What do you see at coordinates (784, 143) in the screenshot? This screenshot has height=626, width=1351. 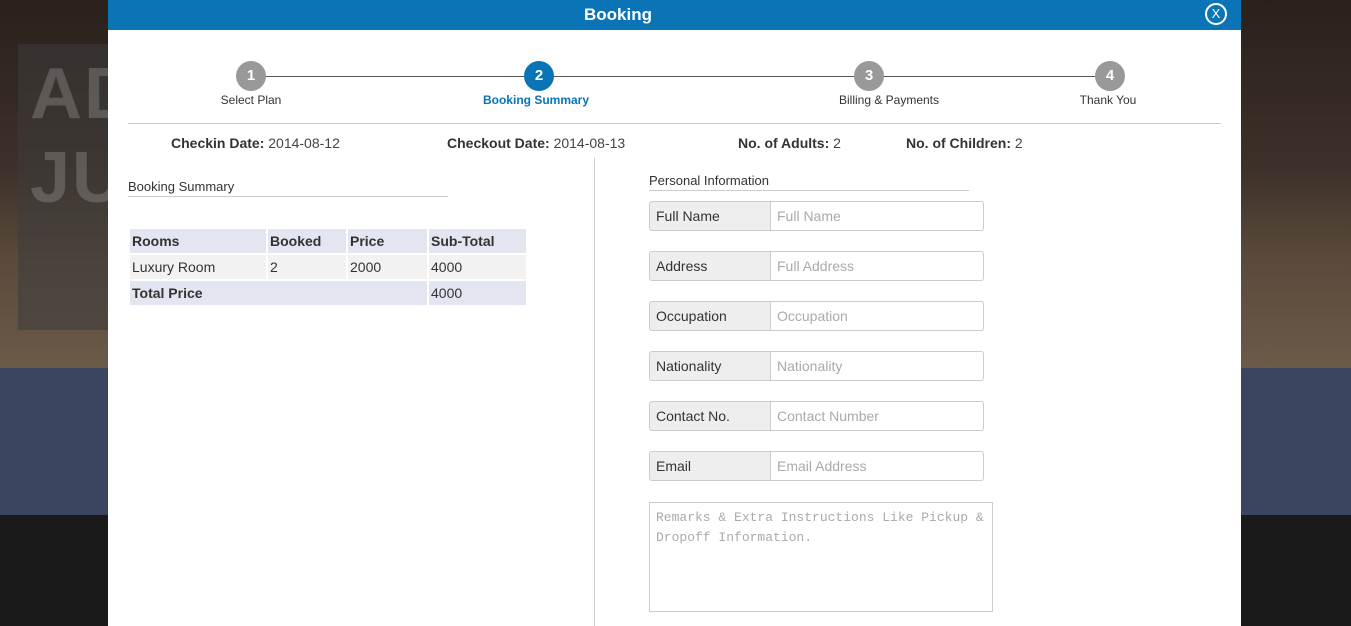 I see `adults-label: No. of Adults:` at bounding box center [784, 143].